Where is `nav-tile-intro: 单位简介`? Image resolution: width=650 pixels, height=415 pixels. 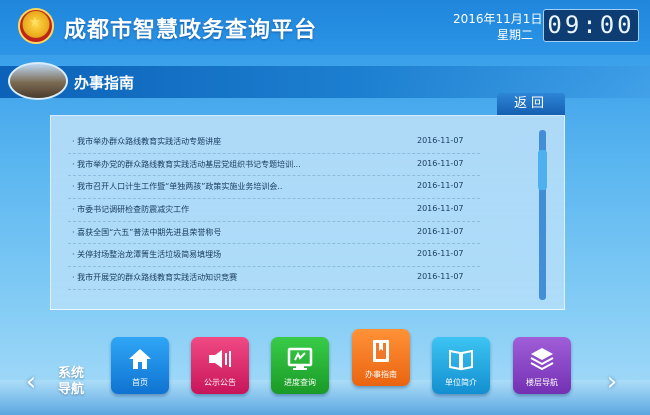 nav-tile-intro: 单位简介 is located at coordinates (461, 365).